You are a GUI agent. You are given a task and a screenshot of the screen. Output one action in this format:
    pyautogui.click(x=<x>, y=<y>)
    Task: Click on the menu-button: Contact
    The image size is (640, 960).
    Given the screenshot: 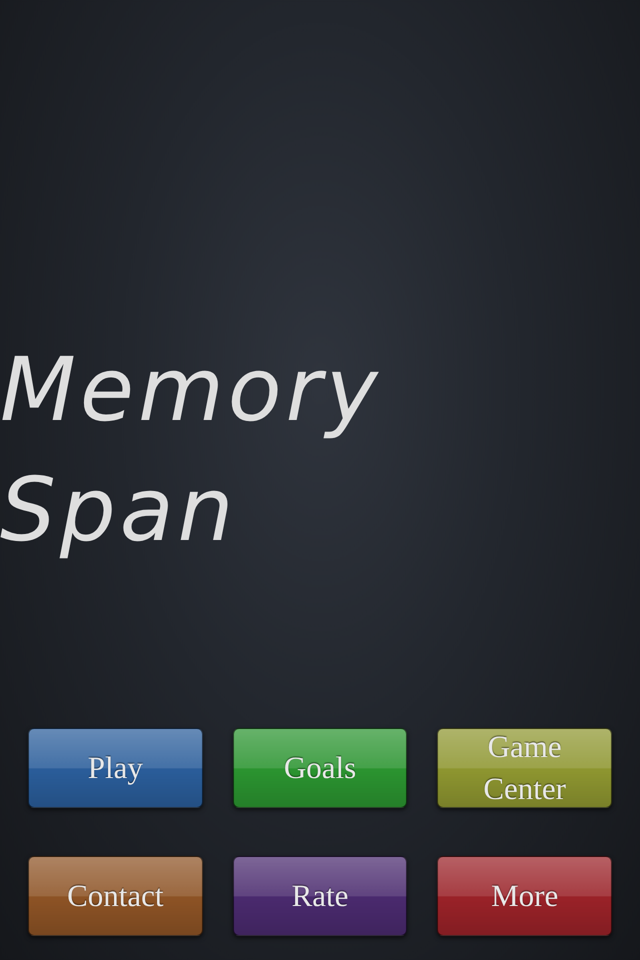 What is the action you would take?
    pyautogui.click(x=115, y=896)
    